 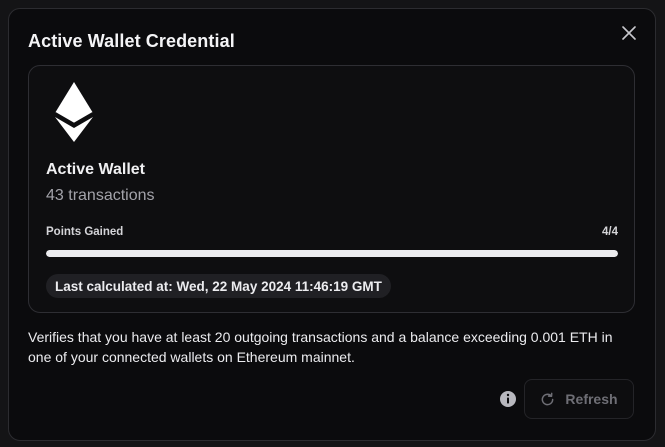 I want to click on points-label: Points Gained, so click(x=85, y=232).